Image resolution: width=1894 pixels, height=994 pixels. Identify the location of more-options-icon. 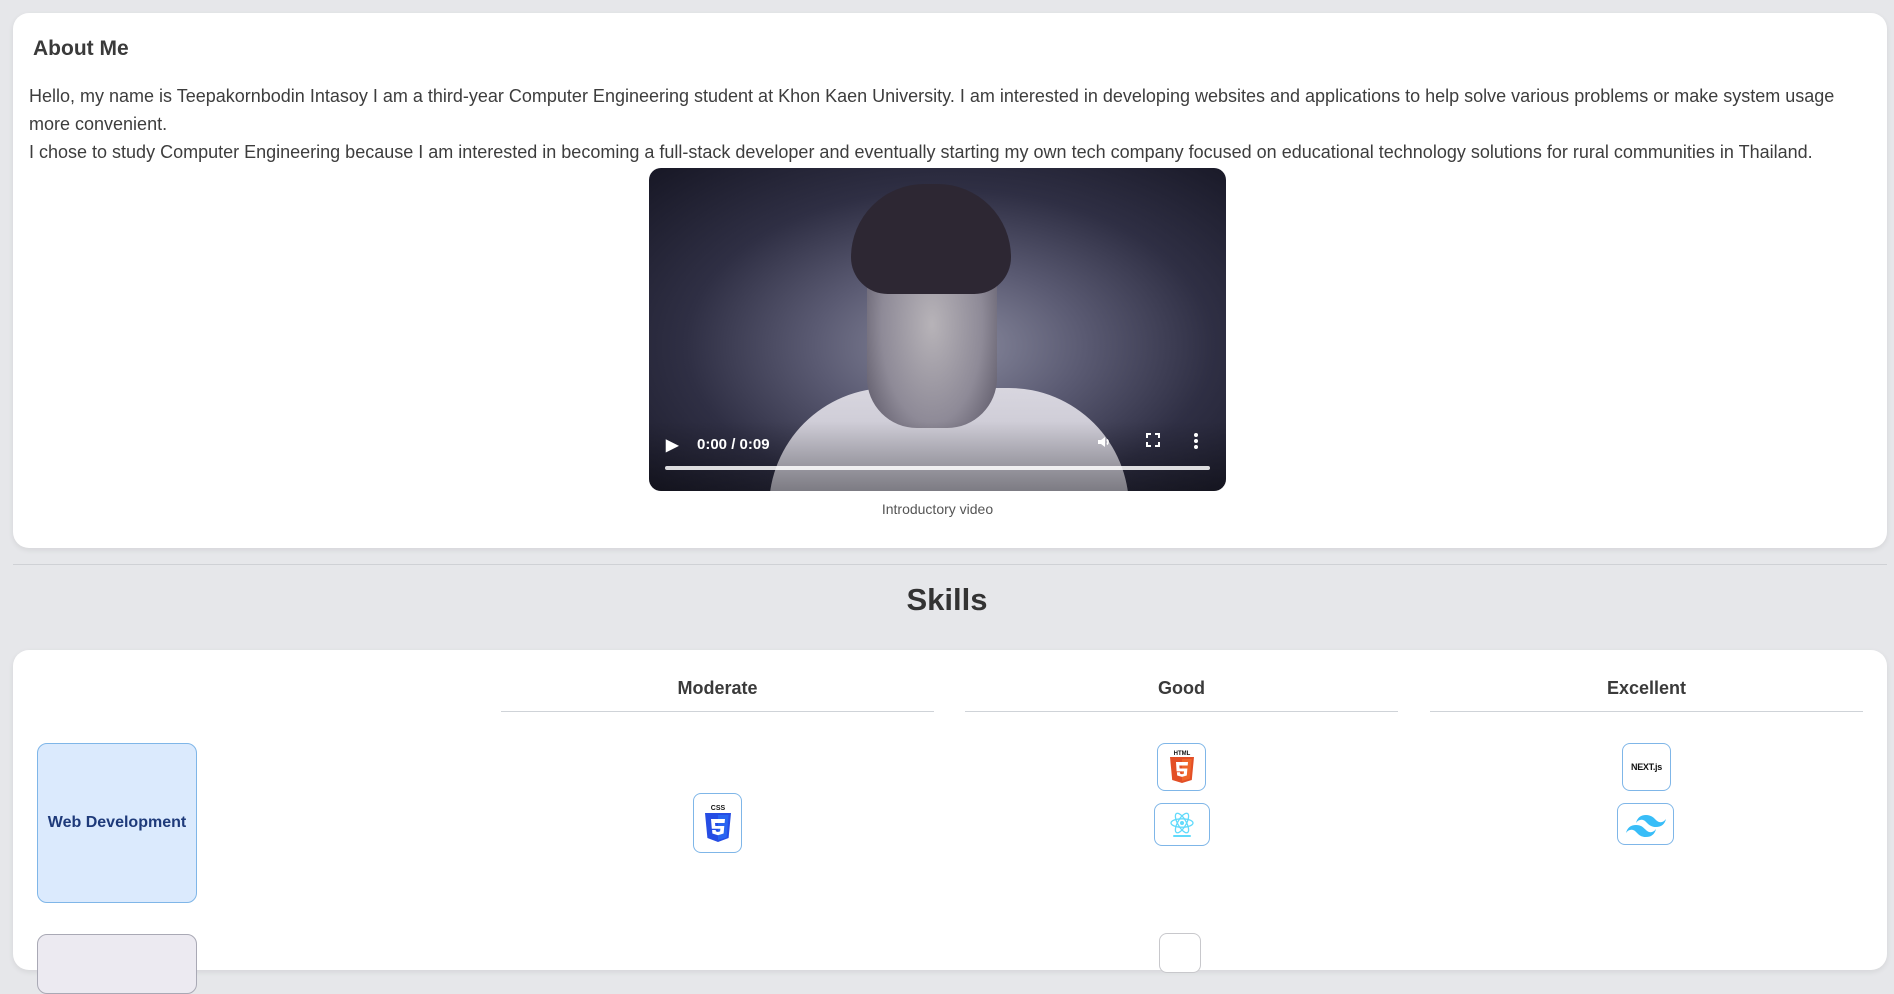
(1196, 443).